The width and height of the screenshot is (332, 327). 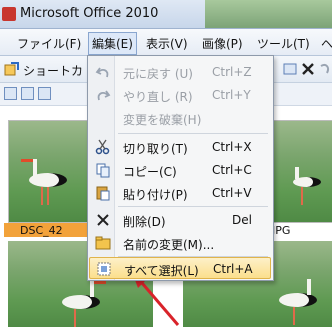 What do you see at coordinates (324, 69) in the screenshot?
I see `undo-toolbar-icon` at bounding box center [324, 69].